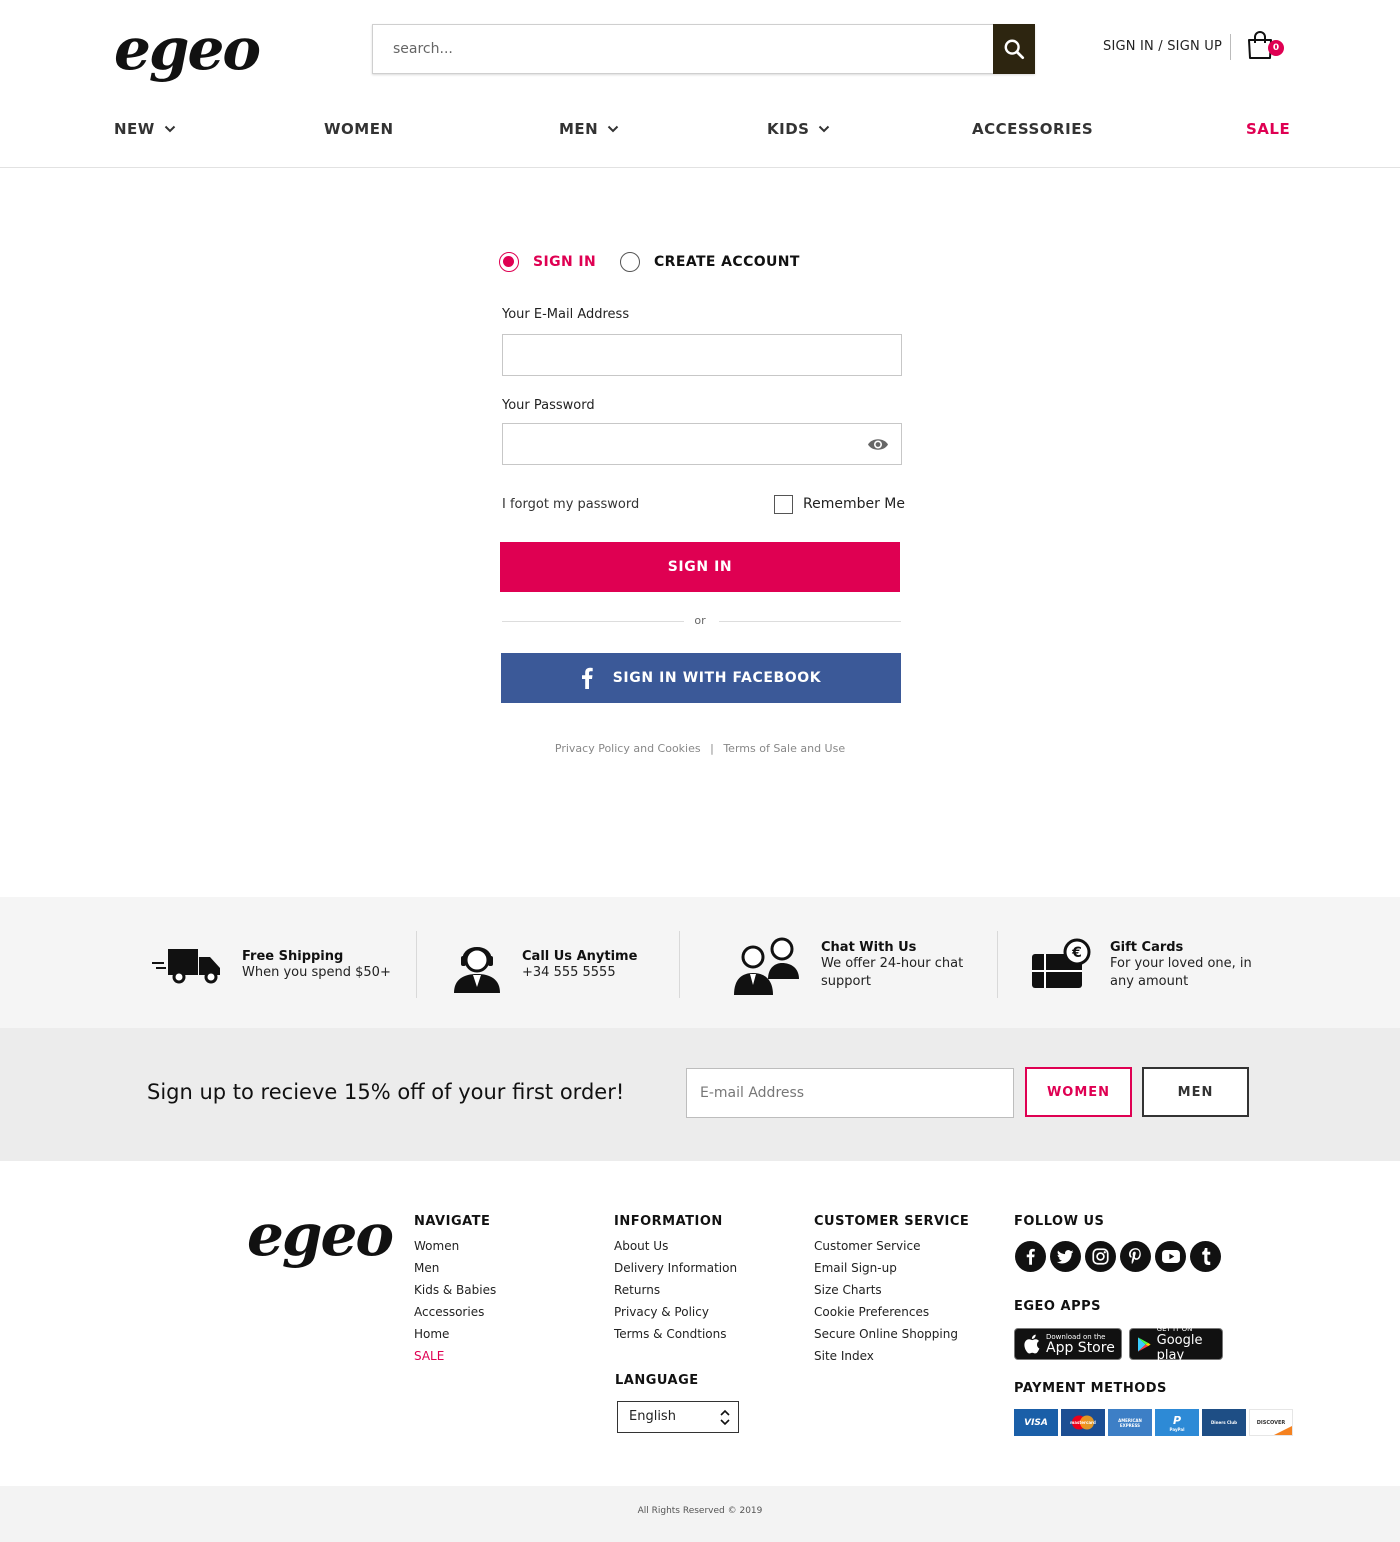 The image size is (1400, 1542). I want to click on footer-link: Secure Online Shopping, so click(891, 1334).